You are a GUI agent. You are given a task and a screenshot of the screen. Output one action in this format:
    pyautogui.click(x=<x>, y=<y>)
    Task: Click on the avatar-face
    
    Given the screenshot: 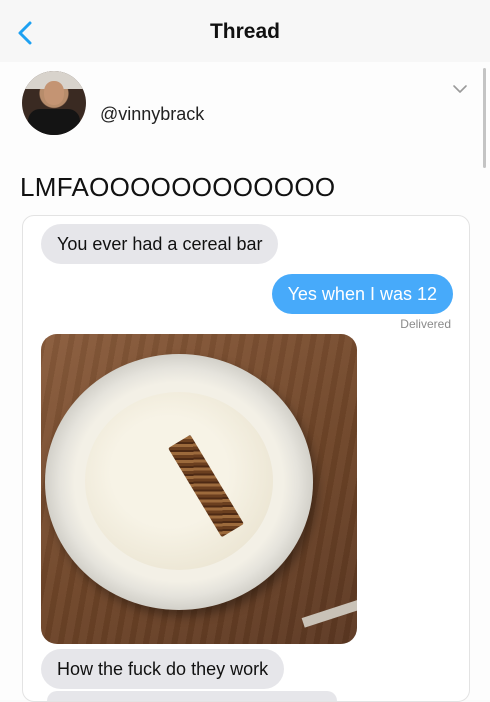 What is the action you would take?
    pyautogui.click(x=54, y=93)
    